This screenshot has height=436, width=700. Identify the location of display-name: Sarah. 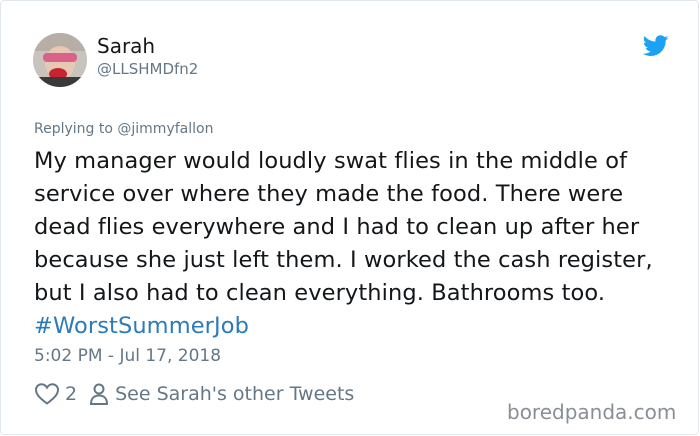
(126, 46).